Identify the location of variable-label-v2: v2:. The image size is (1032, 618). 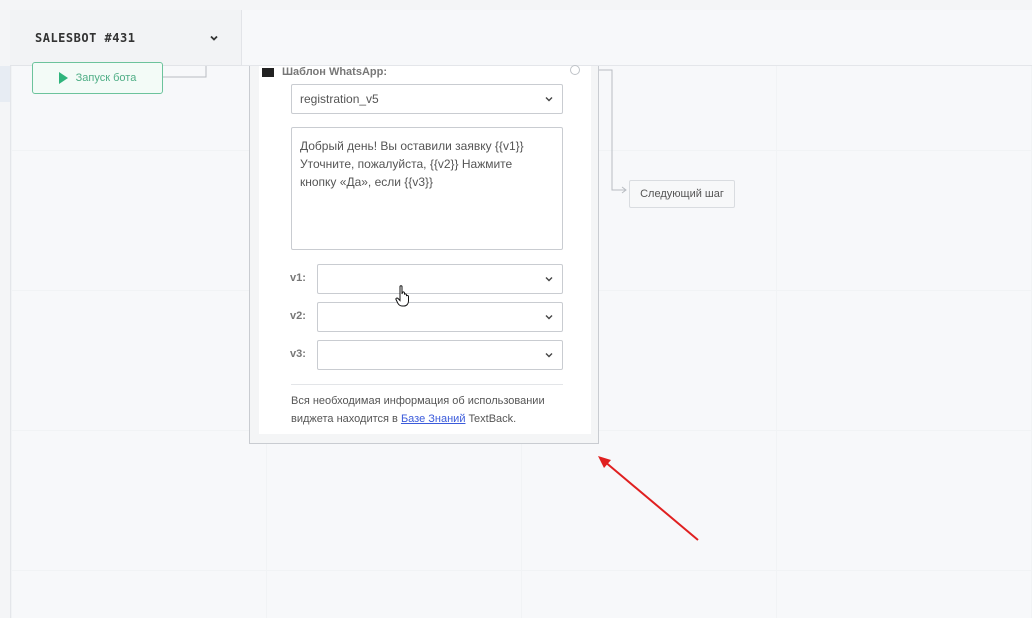
(298, 316).